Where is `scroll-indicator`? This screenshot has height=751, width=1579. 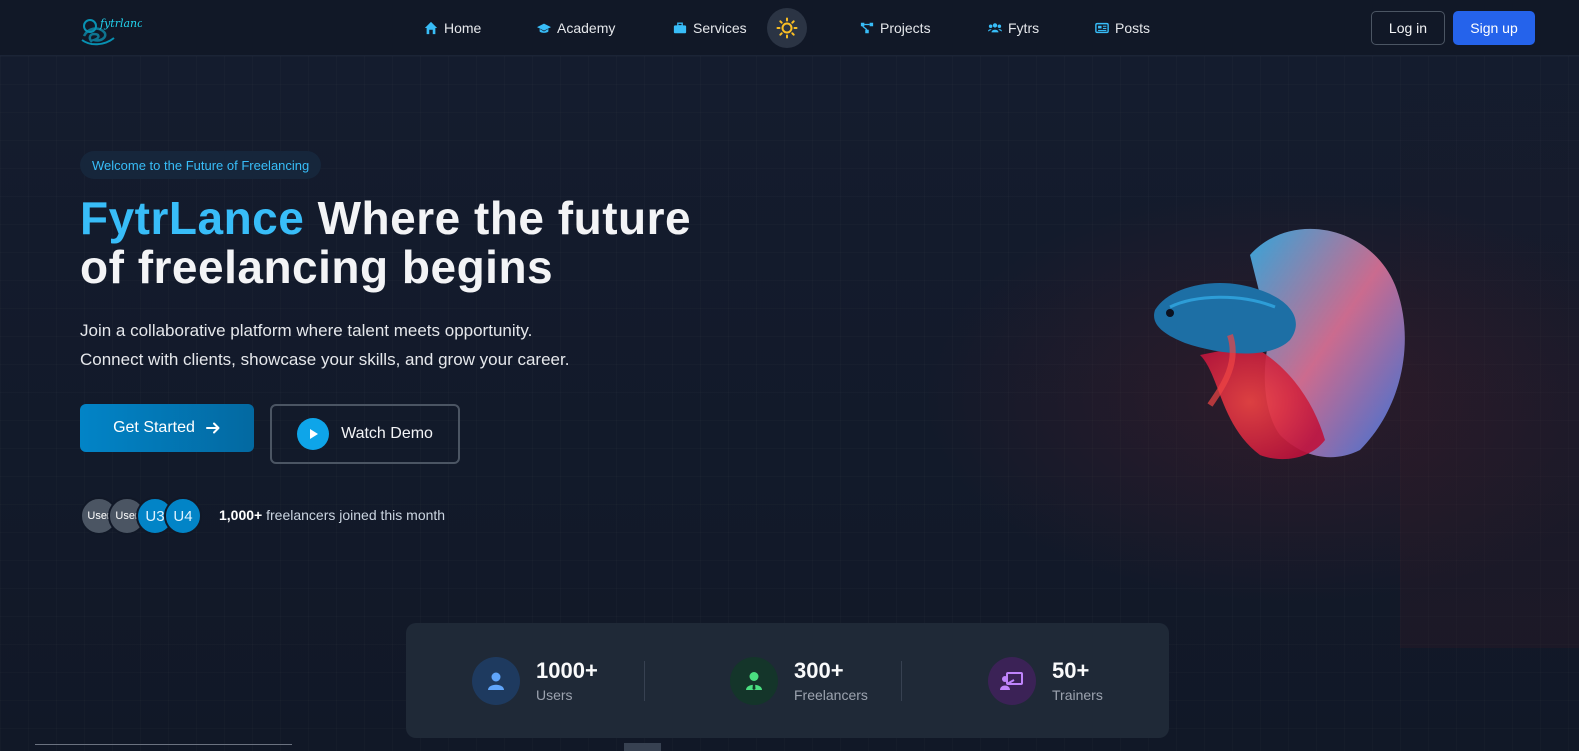
scroll-indicator is located at coordinates (163, 744).